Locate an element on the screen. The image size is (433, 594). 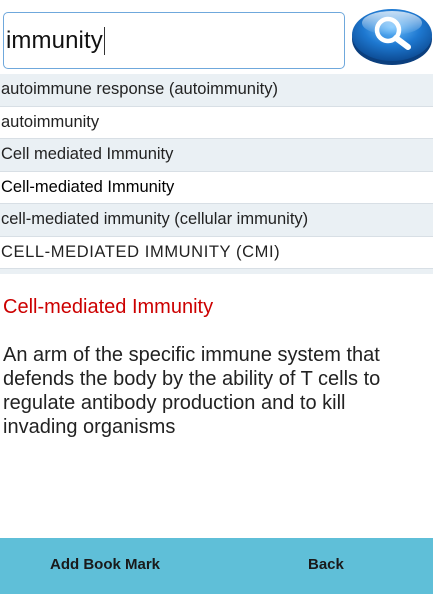
back-button: Back is located at coordinates (326, 564).